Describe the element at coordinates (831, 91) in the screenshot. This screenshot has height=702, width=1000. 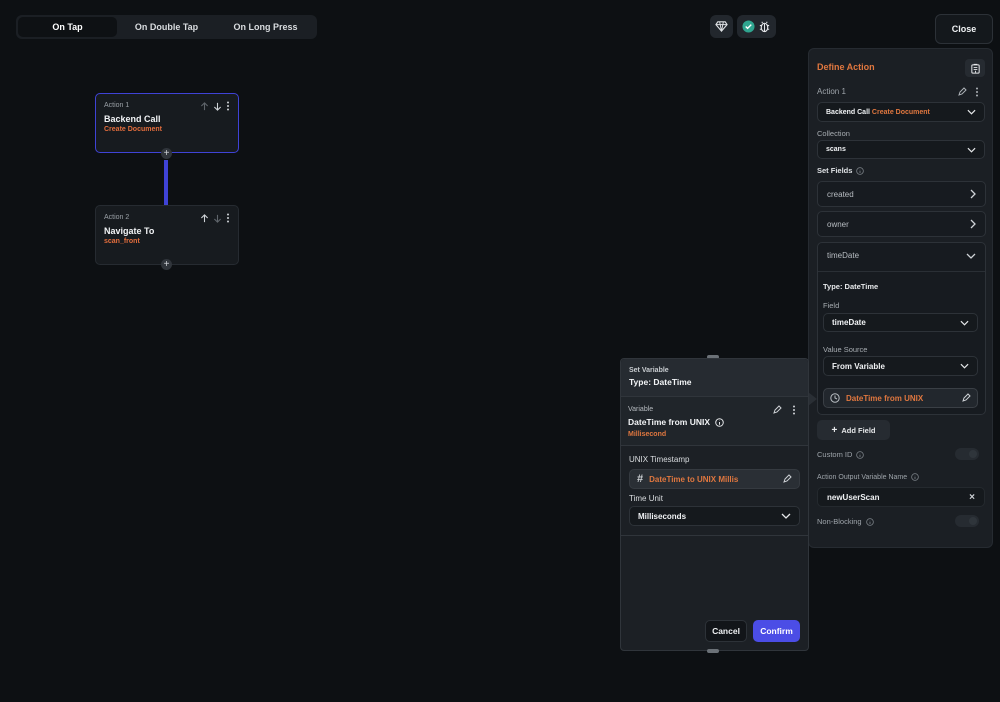
I see `action-label: Action 1` at that location.